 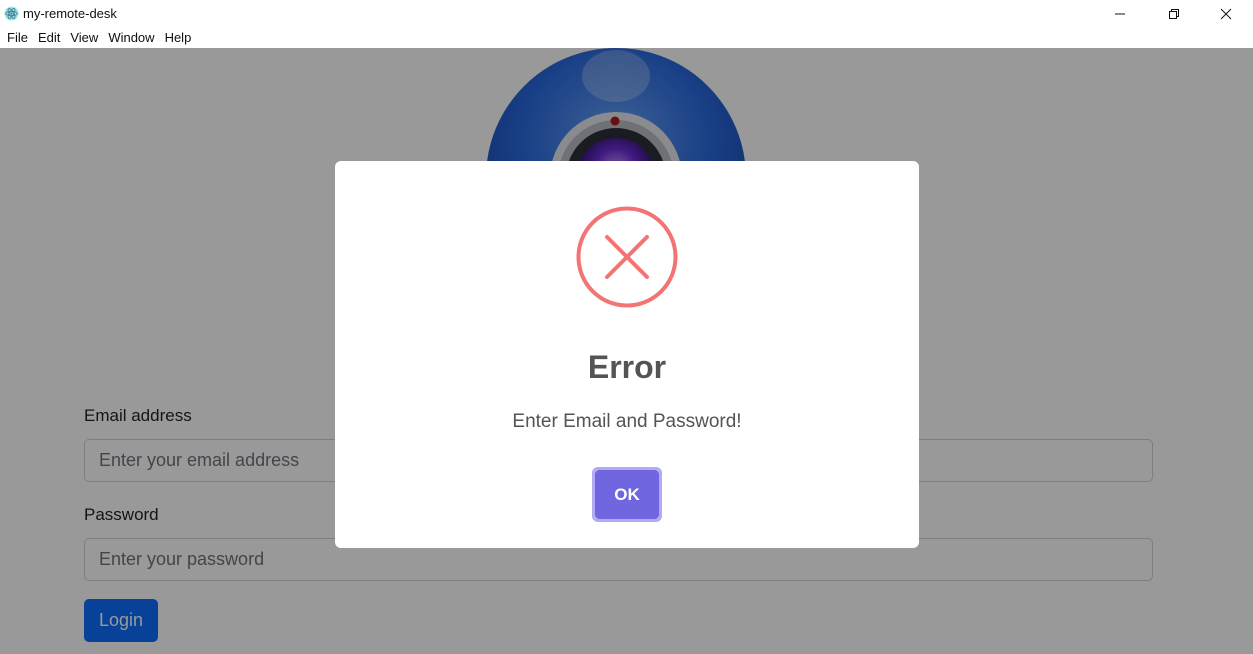 I want to click on restore-button, so click(x=1174, y=13).